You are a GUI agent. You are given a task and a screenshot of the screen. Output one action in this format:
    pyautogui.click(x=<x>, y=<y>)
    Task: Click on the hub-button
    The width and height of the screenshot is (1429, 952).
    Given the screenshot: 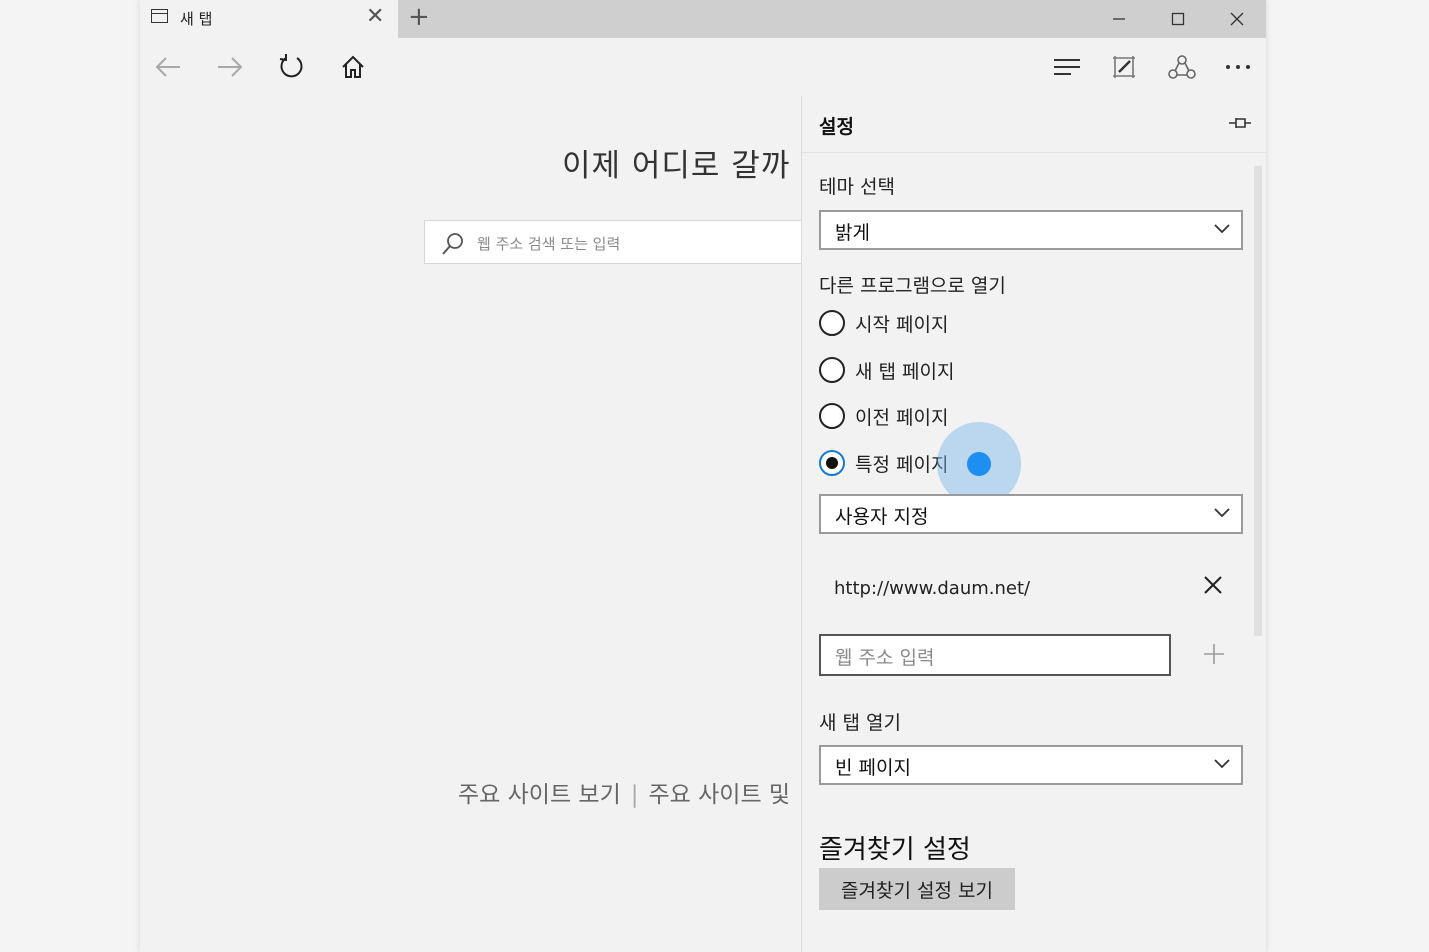 What is the action you would take?
    pyautogui.click(x=1067, y=67)
    